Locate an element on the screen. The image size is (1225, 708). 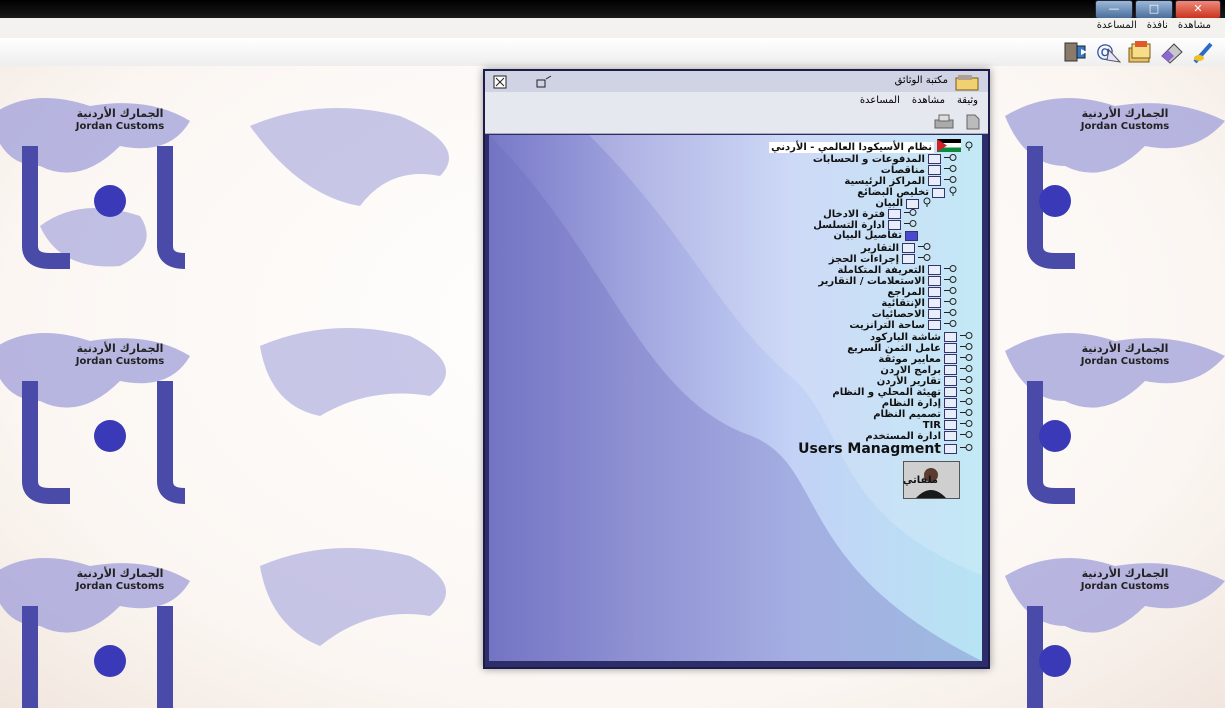
tree-item-label: المراكز الرئيسية is located at coordinates (884, 181).